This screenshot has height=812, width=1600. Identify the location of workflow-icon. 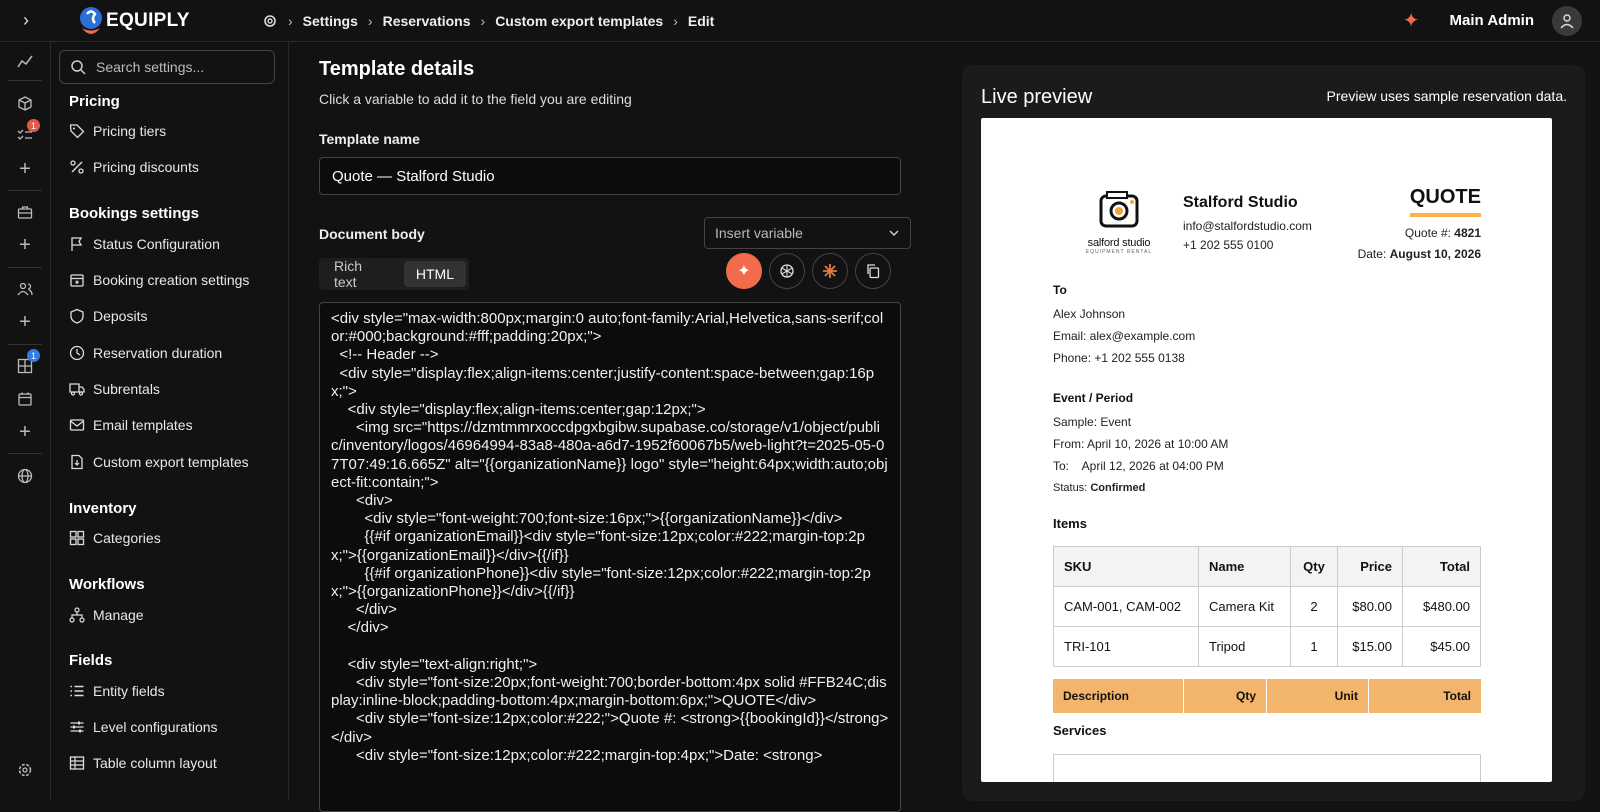
(77, 615).